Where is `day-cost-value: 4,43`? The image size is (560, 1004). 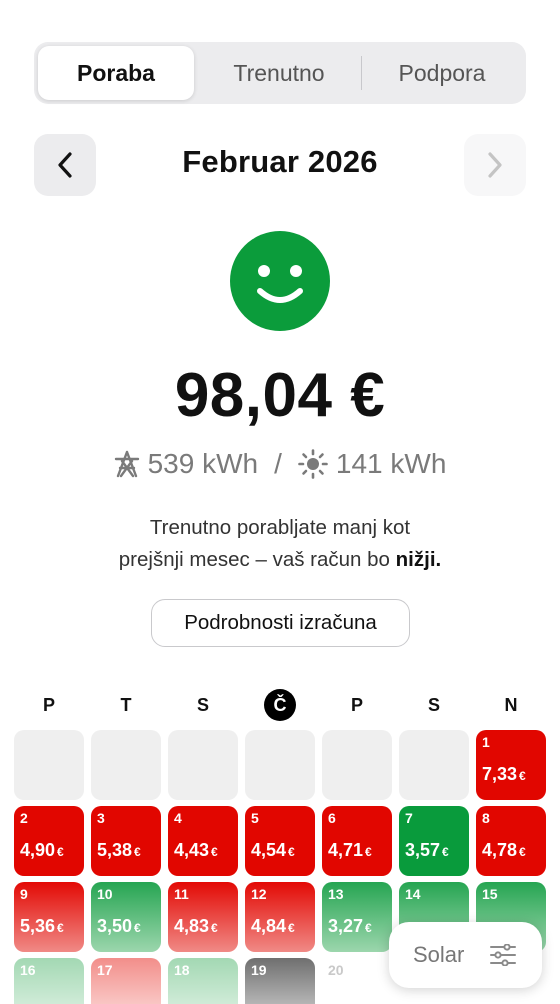 day-cost-value: 4,43 is located at coordinates (192, 850).